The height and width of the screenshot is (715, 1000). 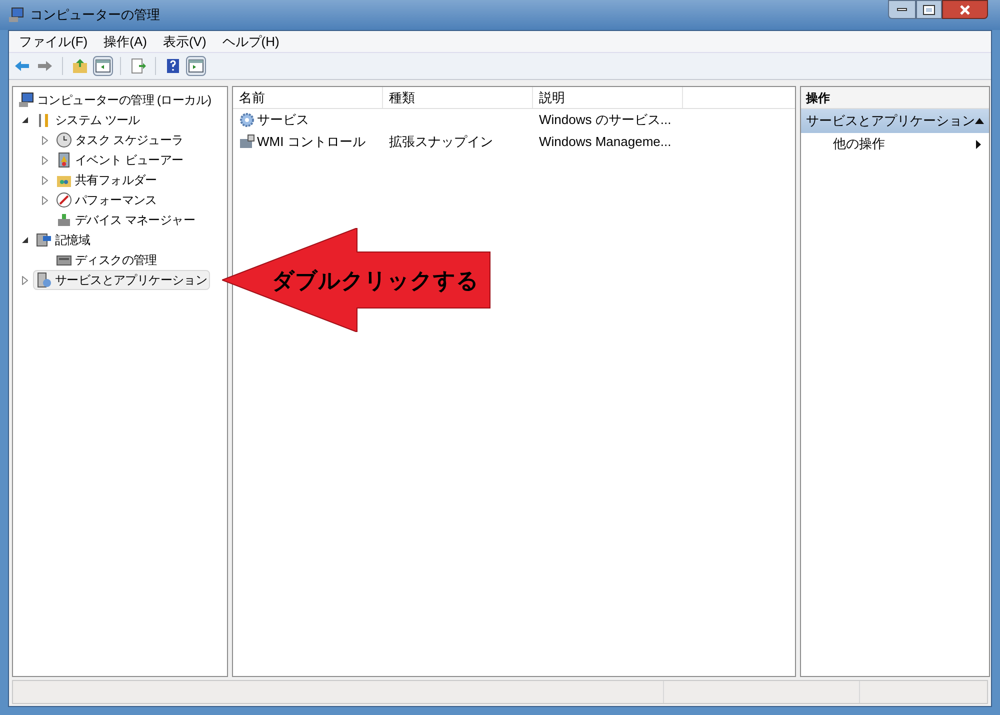 I want to click on section-title: サービスとアプリケーション, so click(x=890, y=121).